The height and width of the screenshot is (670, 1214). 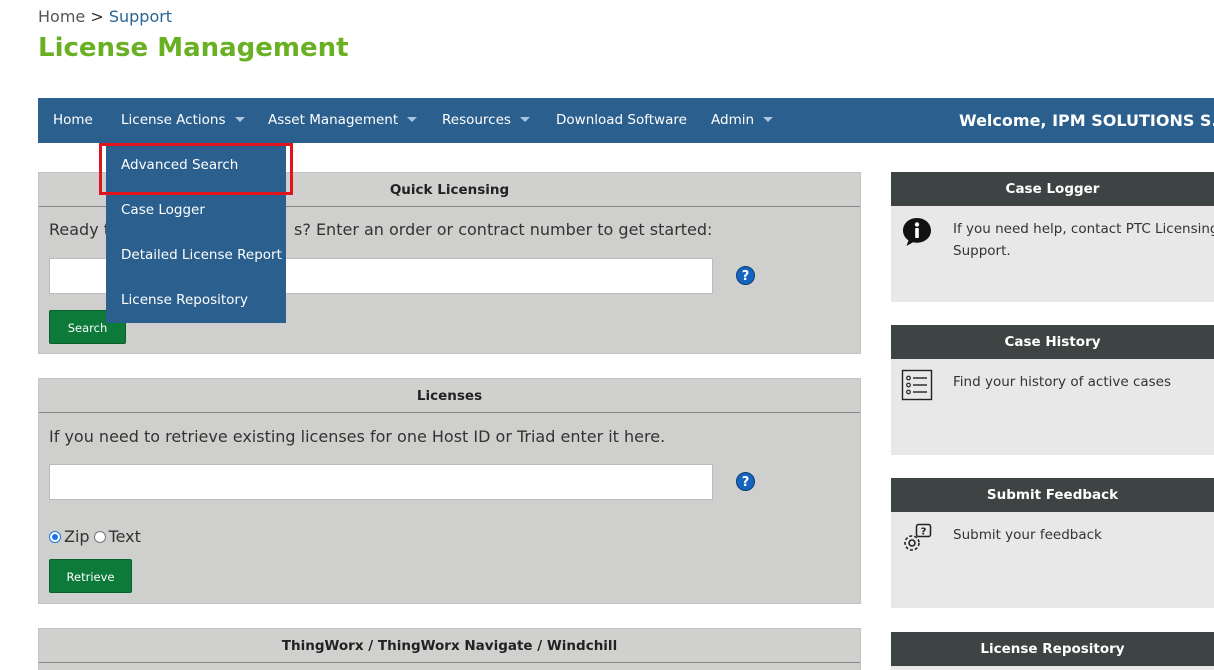 I want to click on nav-download-software: Download Software, so click(x=621, y=120).